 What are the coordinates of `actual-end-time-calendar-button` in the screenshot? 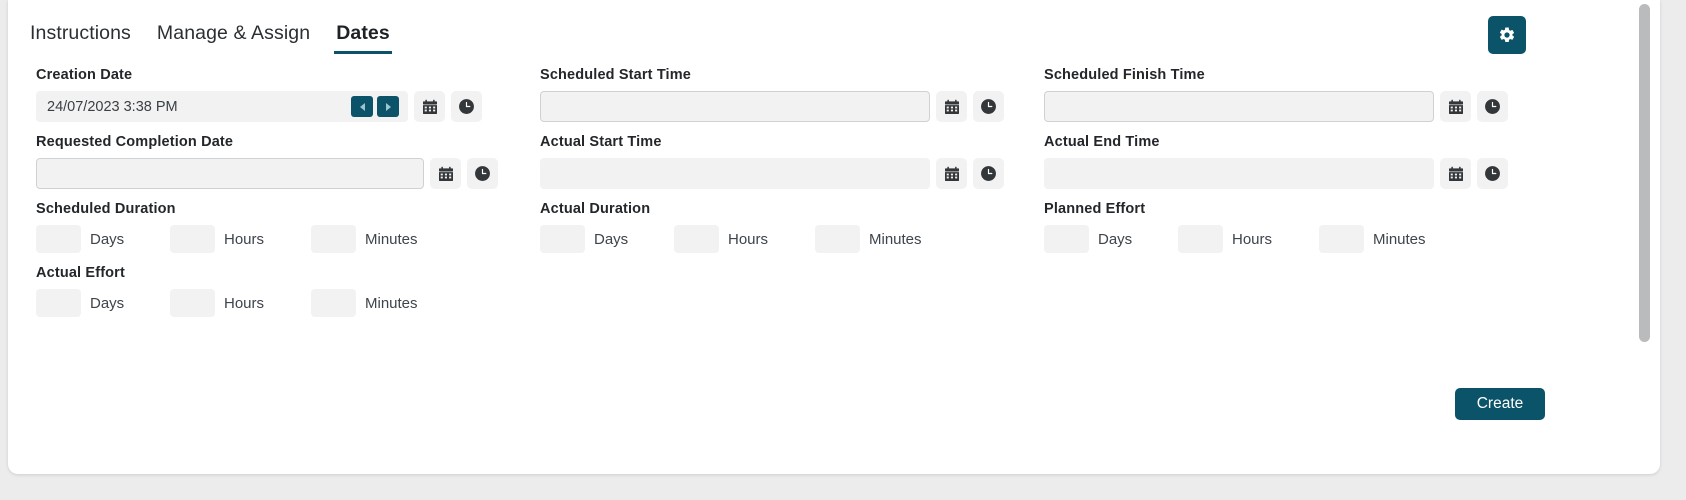 It's located at (1455, 173).